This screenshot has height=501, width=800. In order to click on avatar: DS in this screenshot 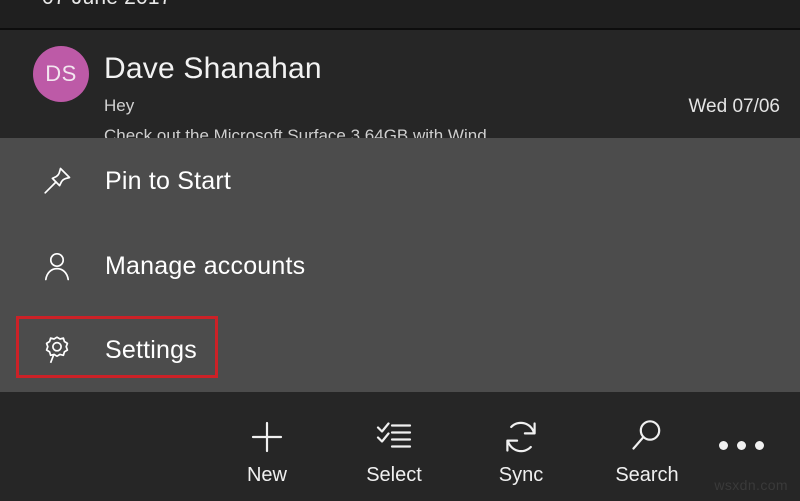, I will do `click(61, 74)`.